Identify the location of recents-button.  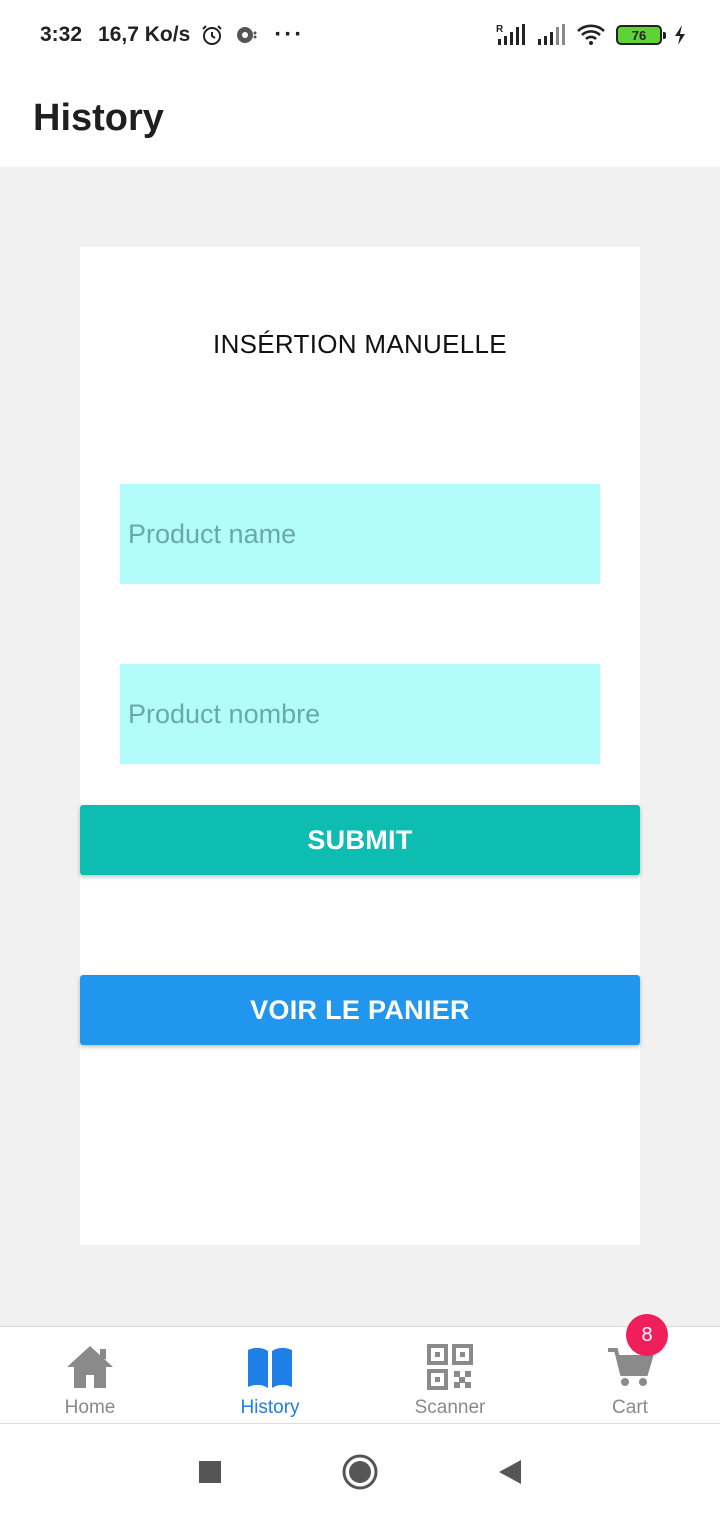
(210, 1472).